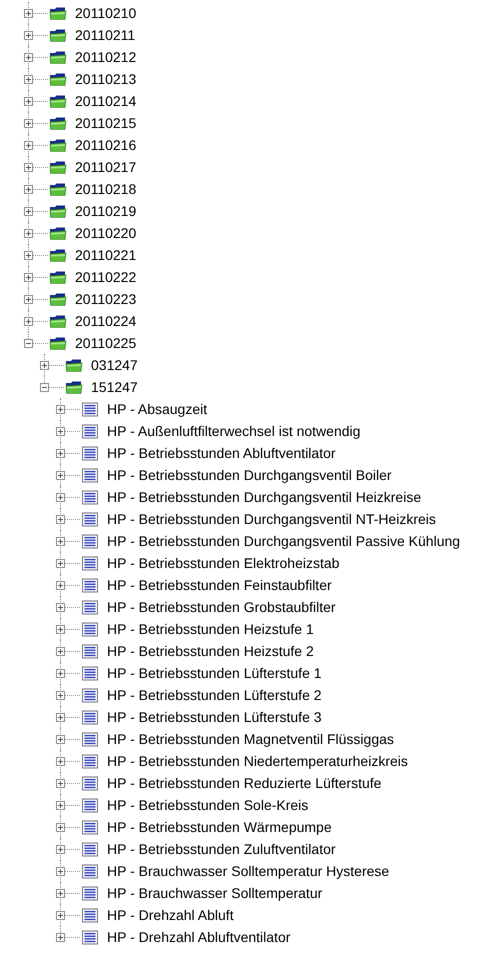  I want to click on item-name: HP - Betriebsstunden Heizstufe 1, so click(210, 629).